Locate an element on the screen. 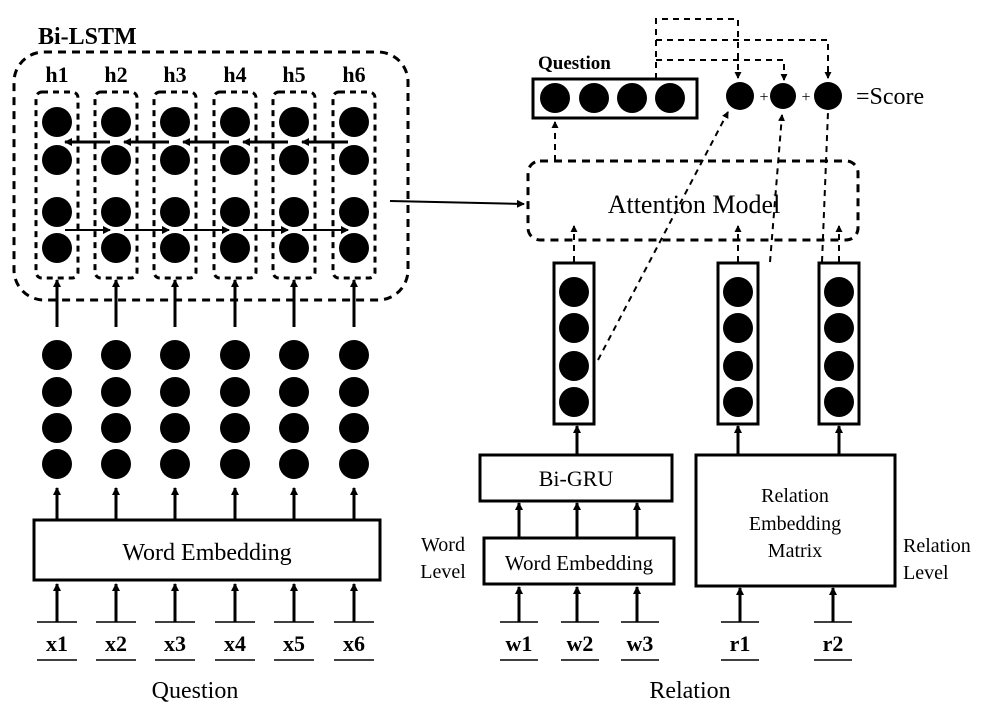  hidden-label-6: h6 is located at coordinates (353, 74).